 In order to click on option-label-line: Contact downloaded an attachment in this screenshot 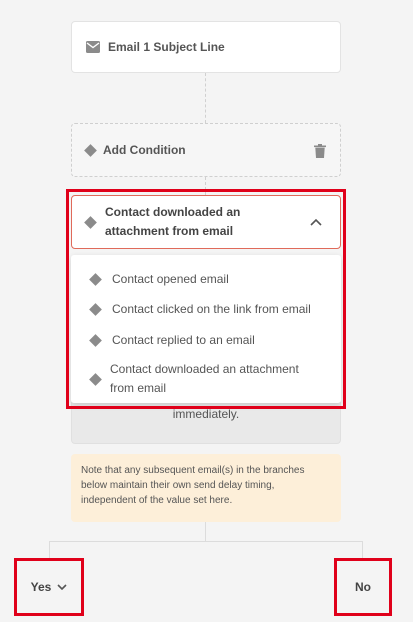, I will do `click(204, 369)`.